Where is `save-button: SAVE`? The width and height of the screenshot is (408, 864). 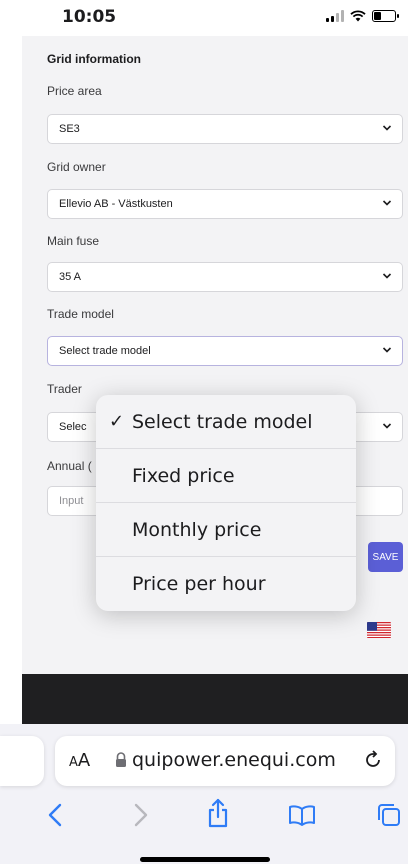 save-button: SAVE is located at coordinates (385, 557).